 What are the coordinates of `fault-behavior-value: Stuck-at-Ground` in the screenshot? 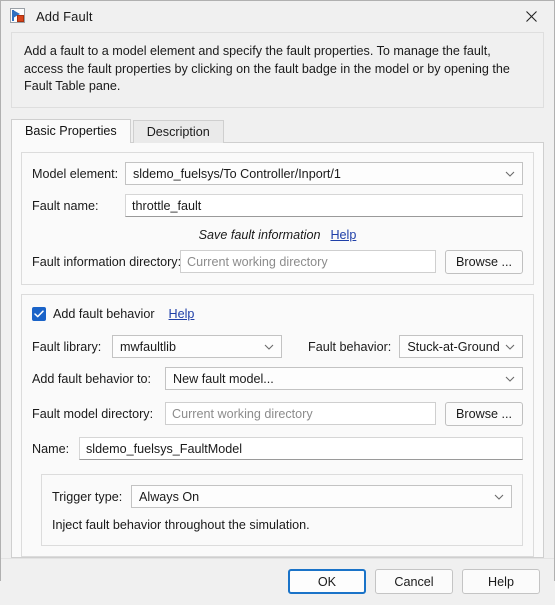 It's located at (453, 346).